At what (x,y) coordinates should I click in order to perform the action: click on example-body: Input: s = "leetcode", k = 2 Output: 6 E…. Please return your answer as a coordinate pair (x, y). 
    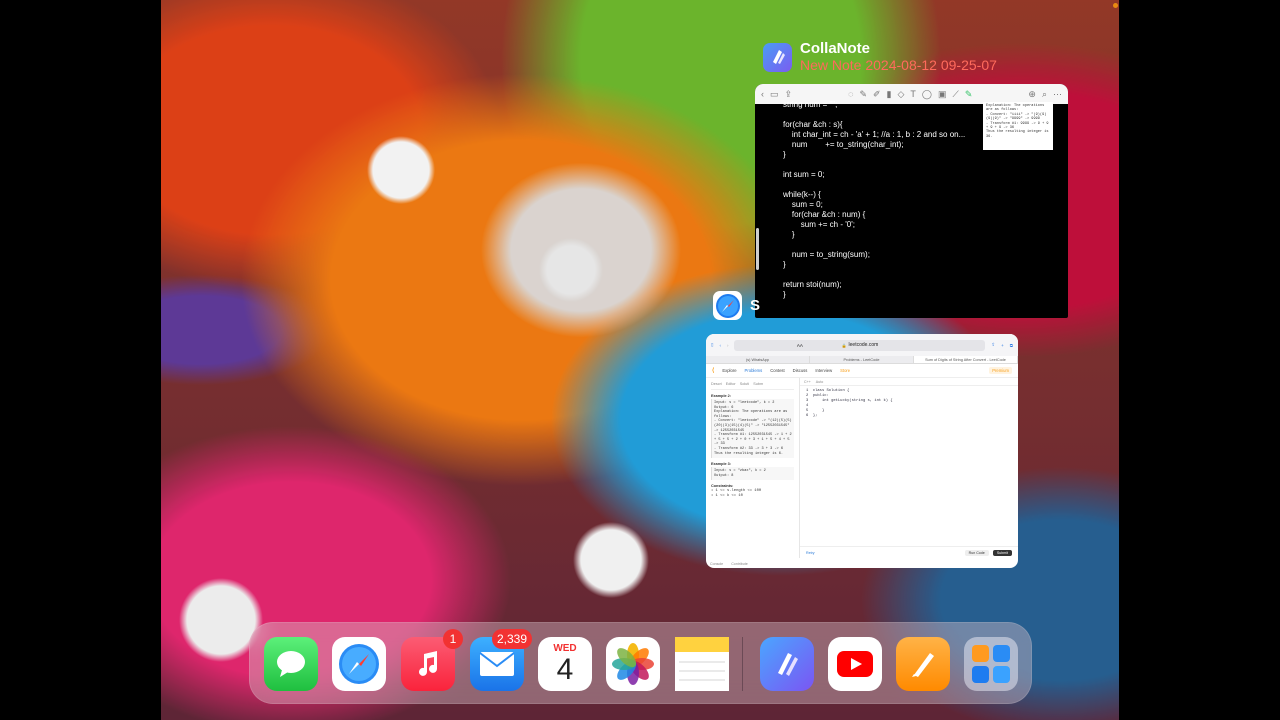
    Looking at the image, I should click on (752, 429).